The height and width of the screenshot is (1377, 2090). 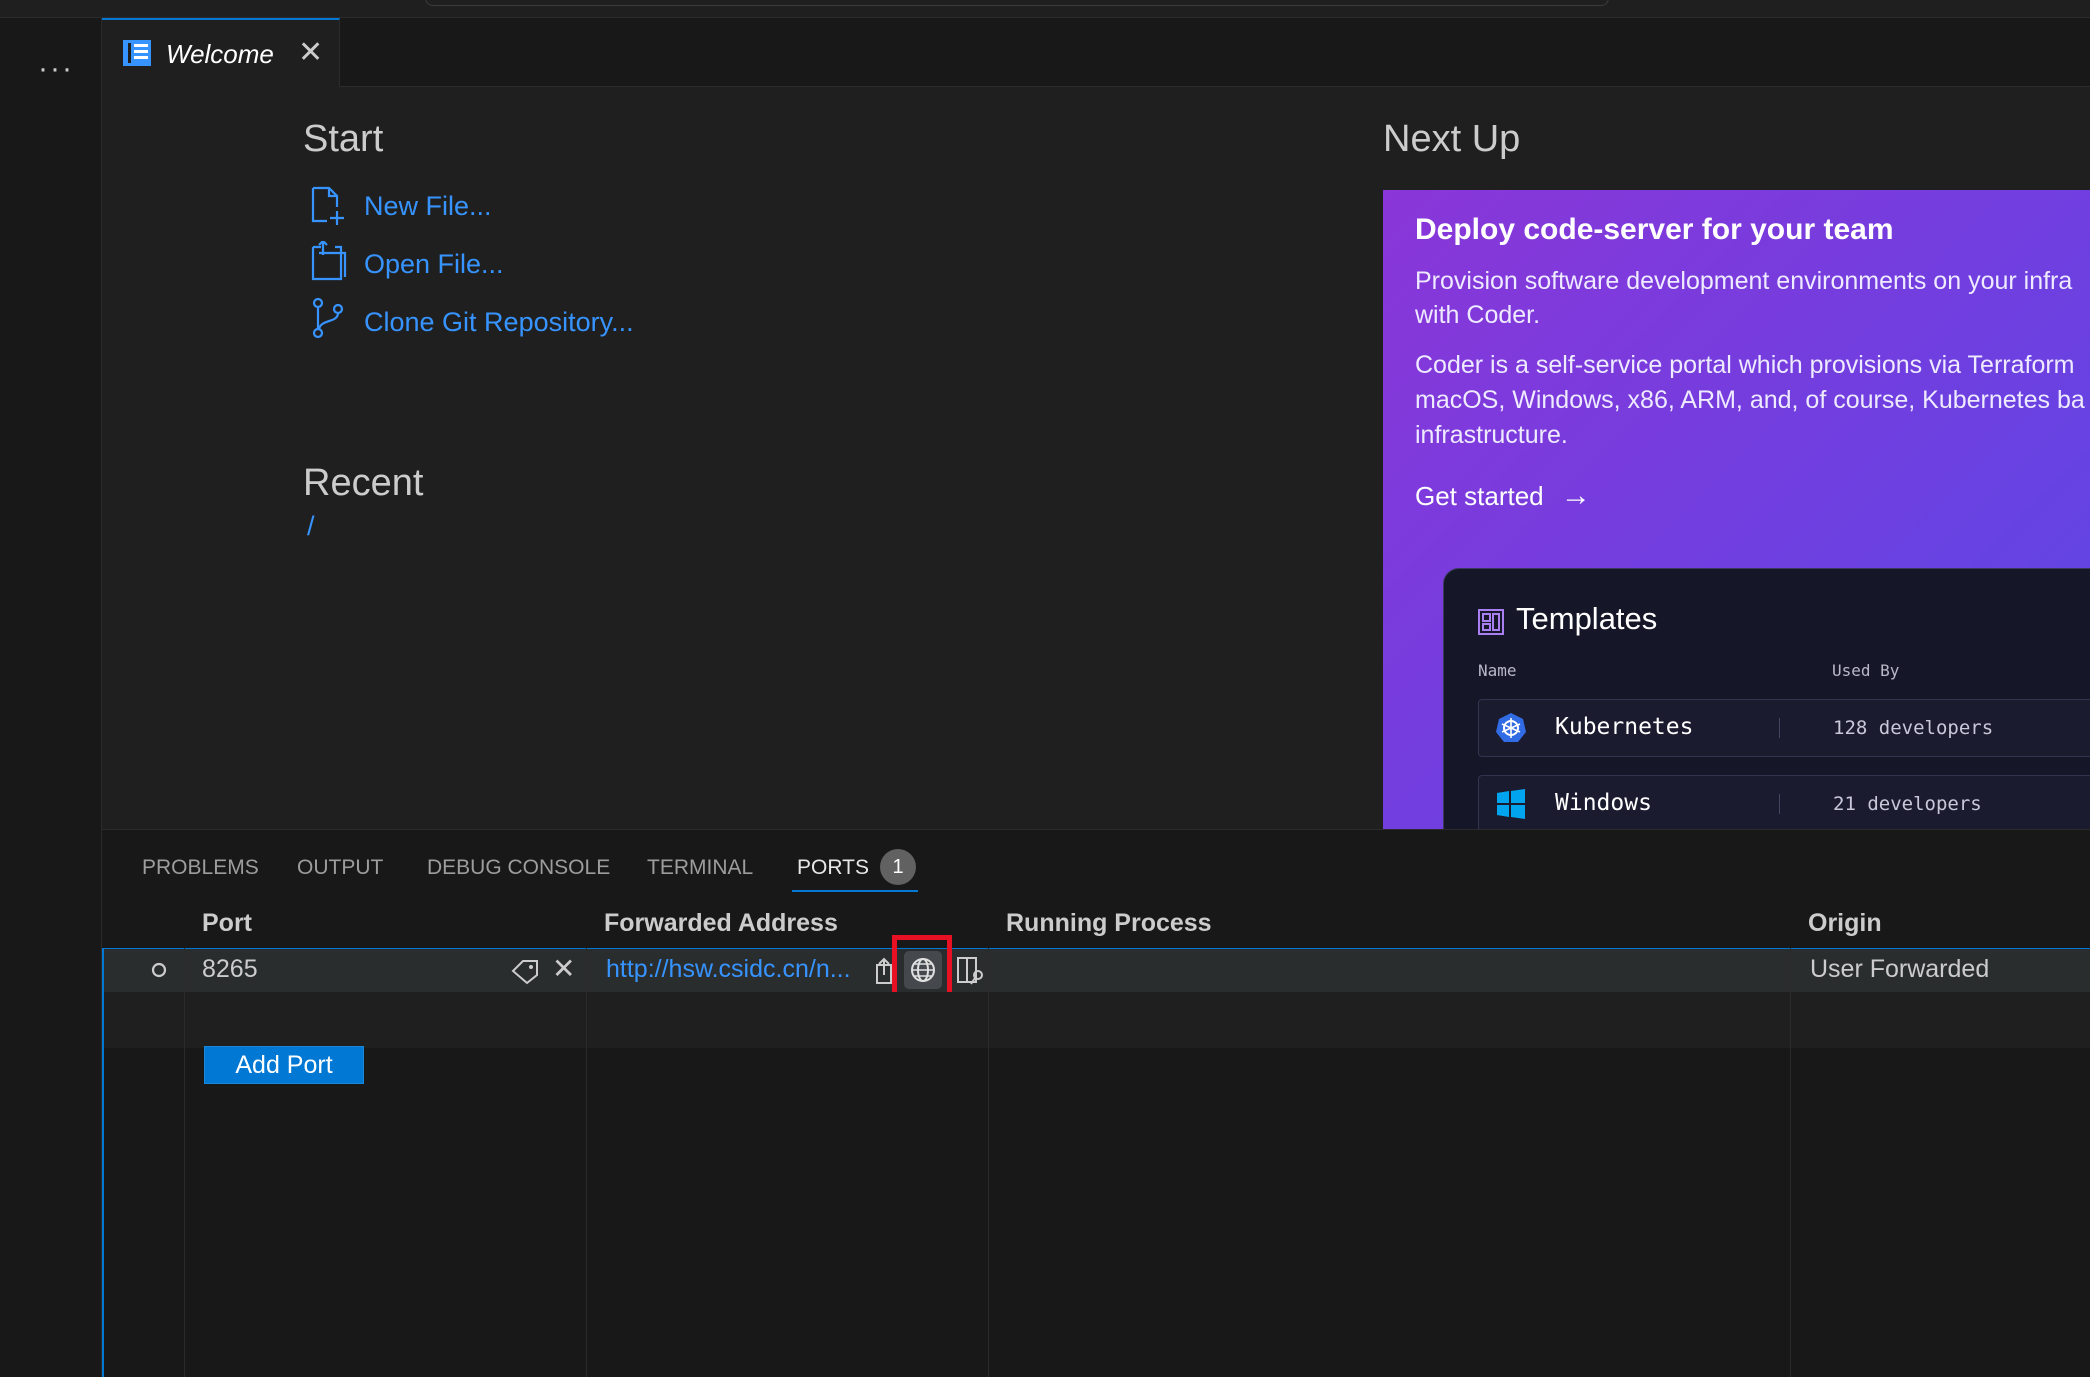 What do you see at coordinates (137, 53) in the screenshot?
I see `welcome-icon` at bounding box center [137, 53].